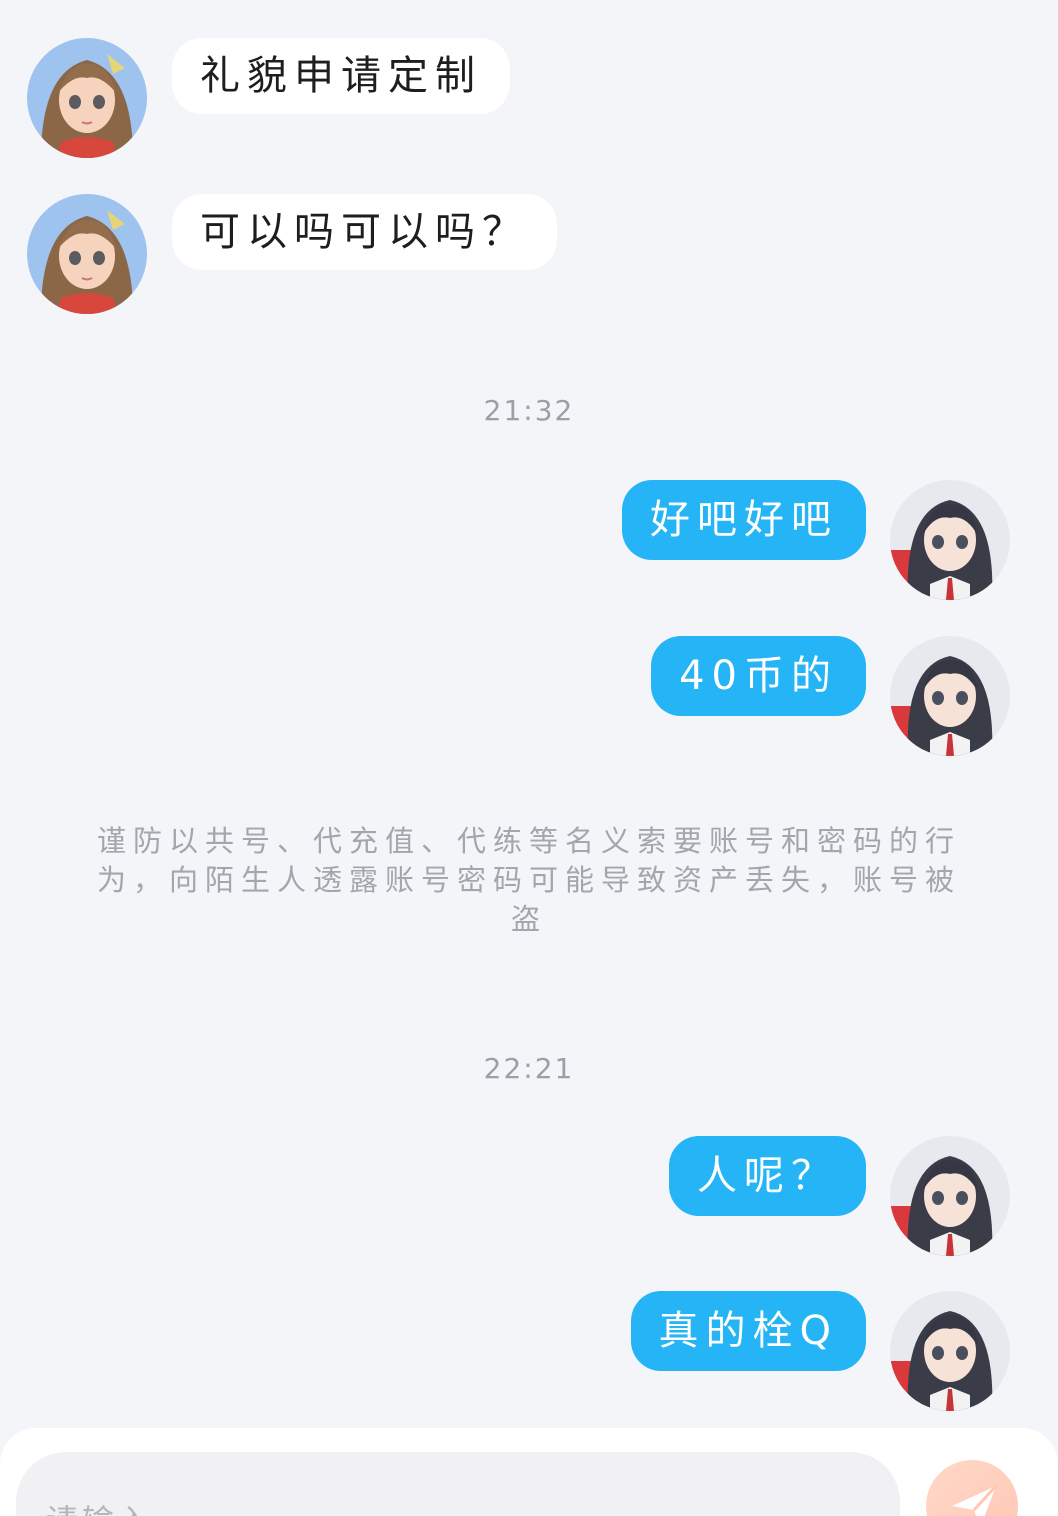  What do you see at coordinates (529, 98) in the screenshot?
I see `message-row-incoming: 礼貌申请定制` at bounding box center [529, 98].